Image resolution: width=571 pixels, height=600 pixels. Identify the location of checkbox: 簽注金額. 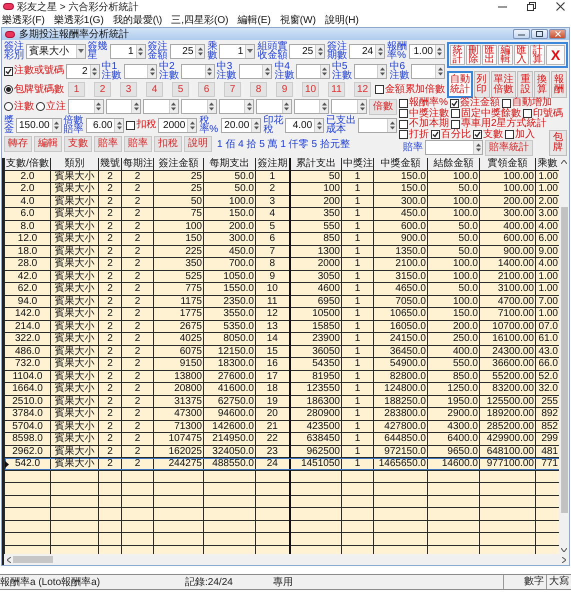
(475, 103).